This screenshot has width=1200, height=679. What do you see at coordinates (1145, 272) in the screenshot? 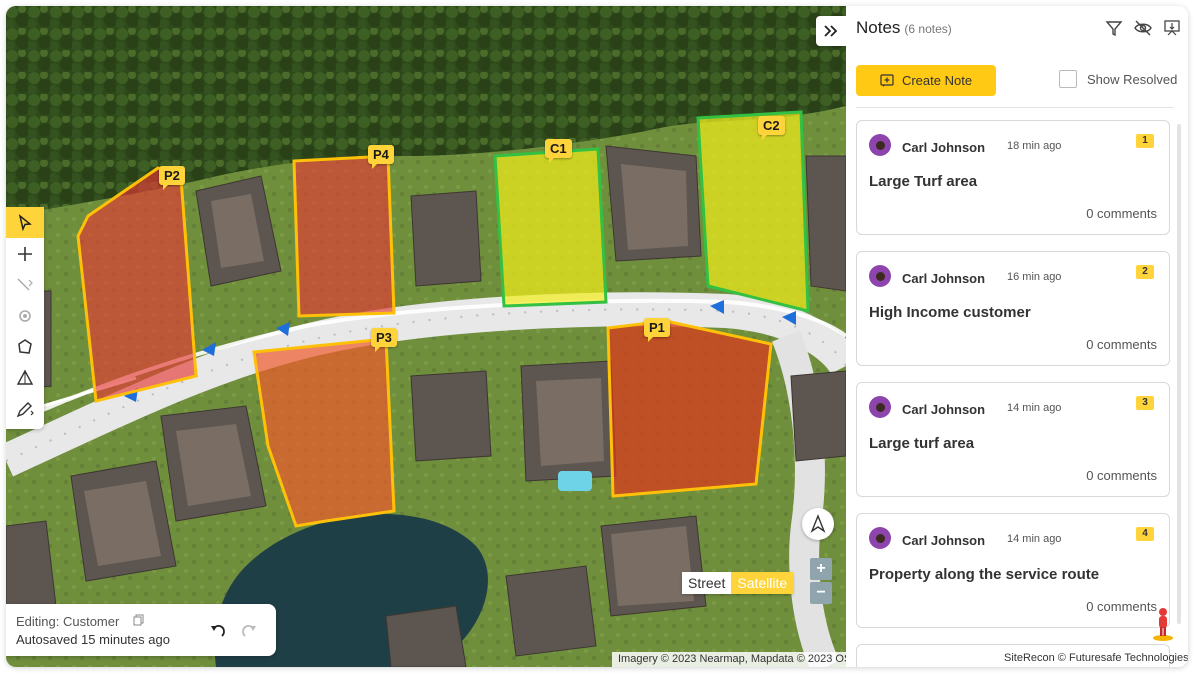
I see `note-number-badge: 2` at bounding box center [1145, 272].